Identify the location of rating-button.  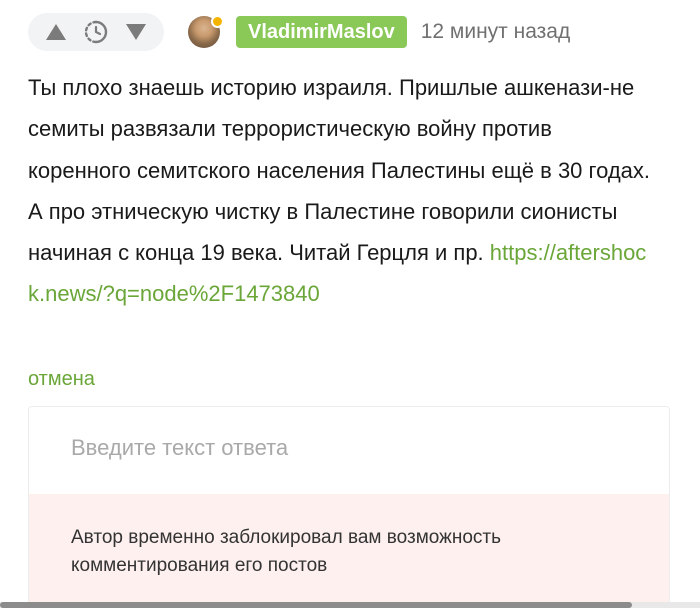
(96, 32).